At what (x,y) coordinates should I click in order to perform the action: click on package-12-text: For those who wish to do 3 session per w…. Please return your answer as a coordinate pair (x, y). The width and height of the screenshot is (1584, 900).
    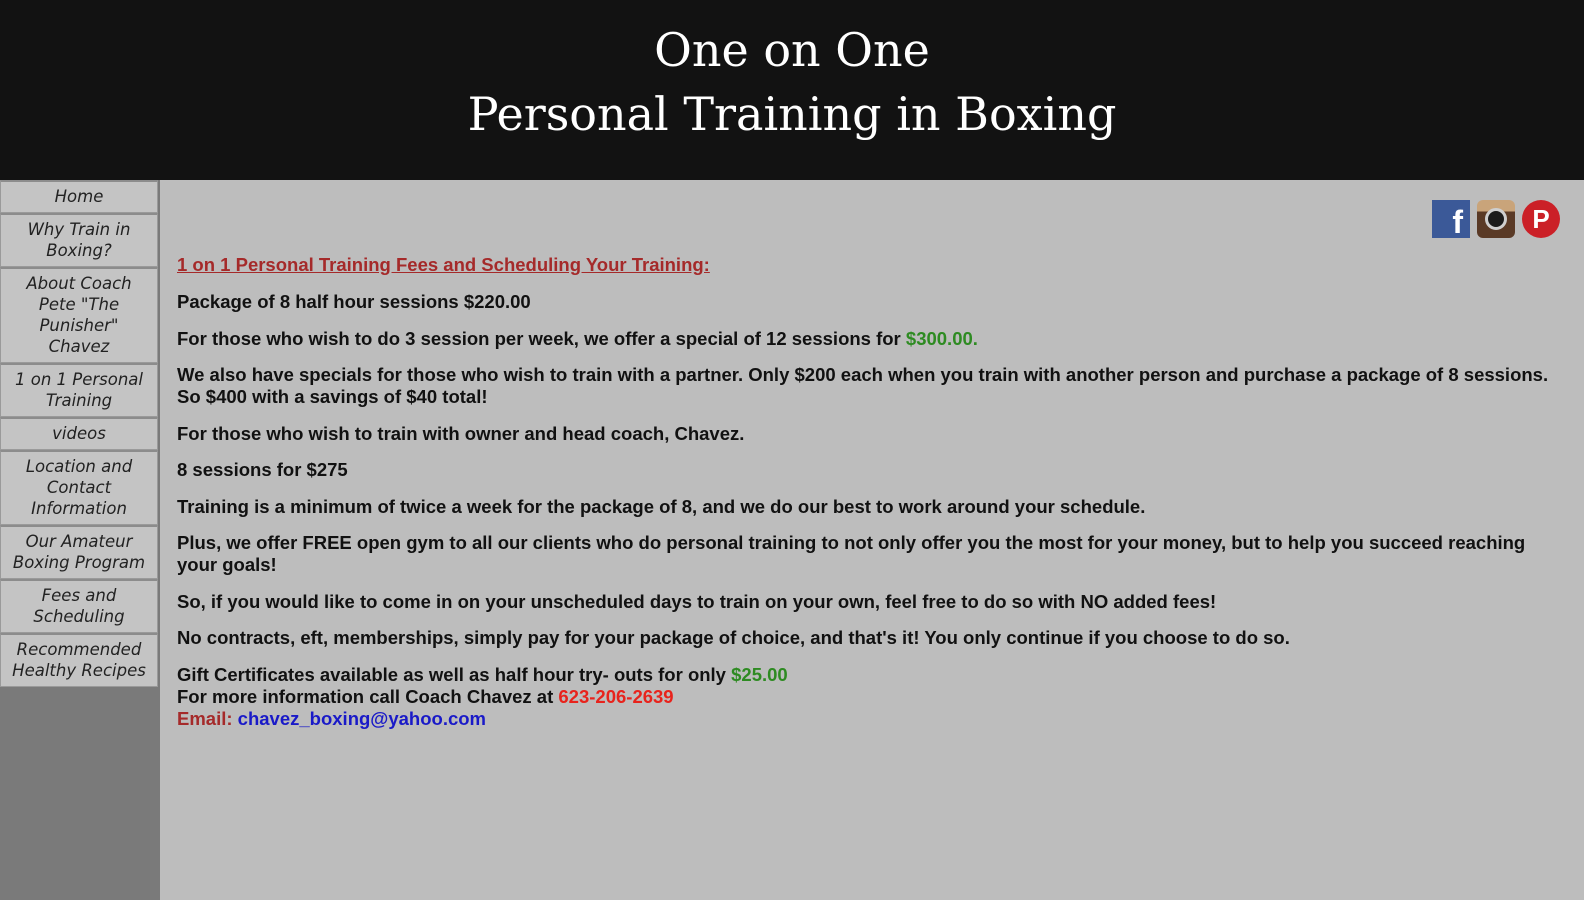
    Looking at the image, I should click on (867, 339).